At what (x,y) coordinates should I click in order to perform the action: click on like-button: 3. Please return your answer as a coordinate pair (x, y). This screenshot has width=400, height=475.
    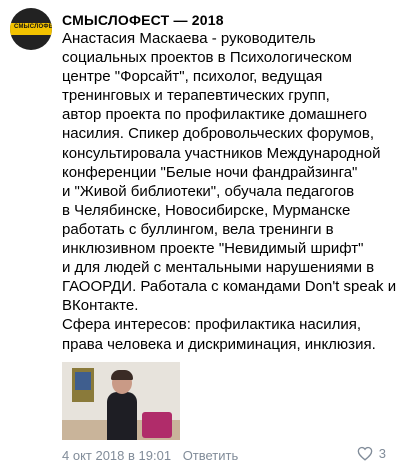
    Looking at the image, I should click on (371, 453).